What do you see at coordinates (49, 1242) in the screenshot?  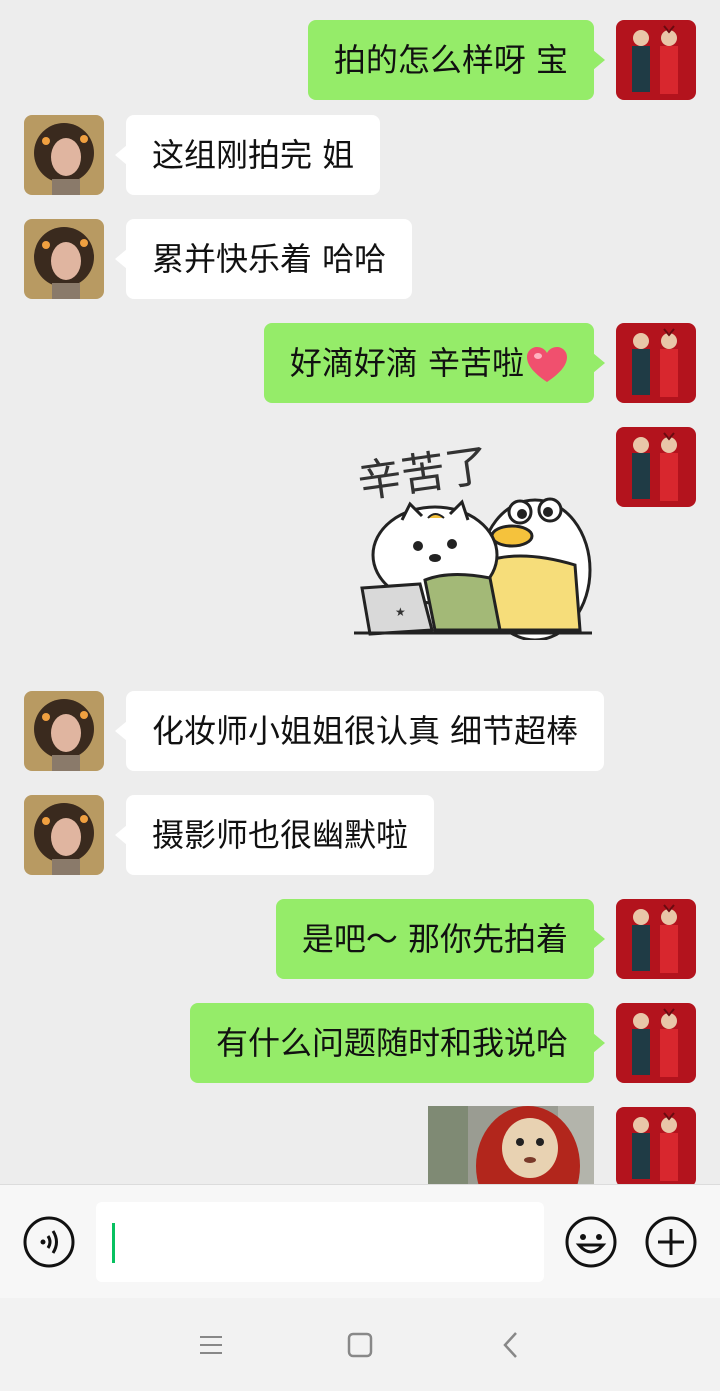 I see `voice-input-icon` at bounding box center [49, 1242].